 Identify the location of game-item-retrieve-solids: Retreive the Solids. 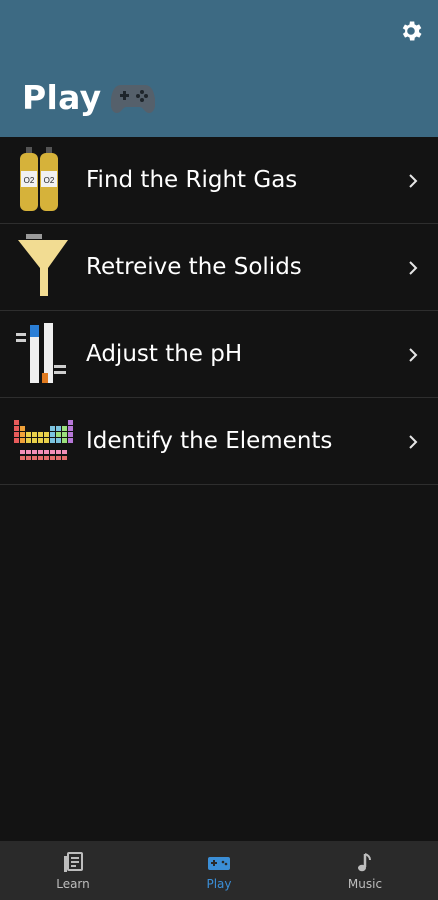
(219, 267).